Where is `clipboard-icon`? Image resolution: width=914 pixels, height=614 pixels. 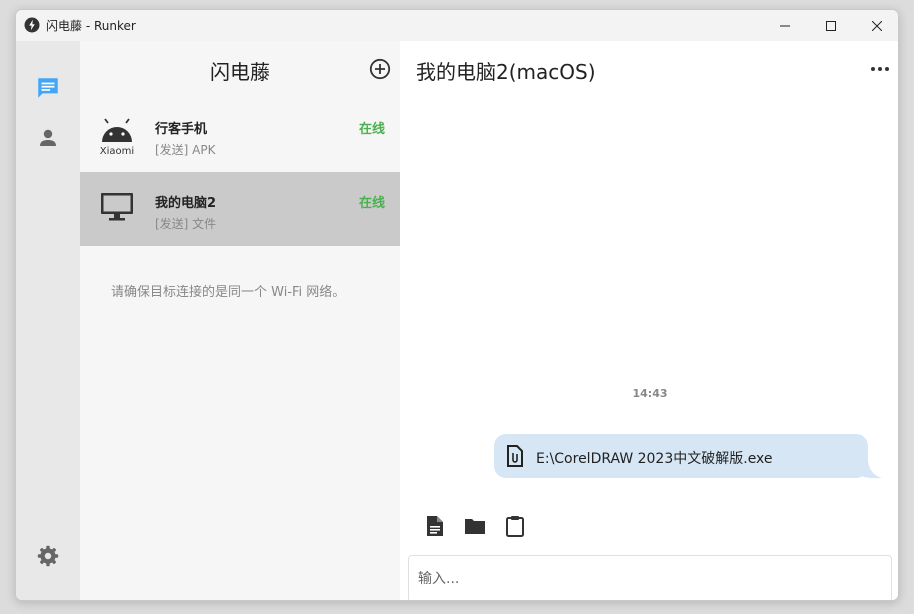
clipboard-icon is located at coordinates (515, 526).